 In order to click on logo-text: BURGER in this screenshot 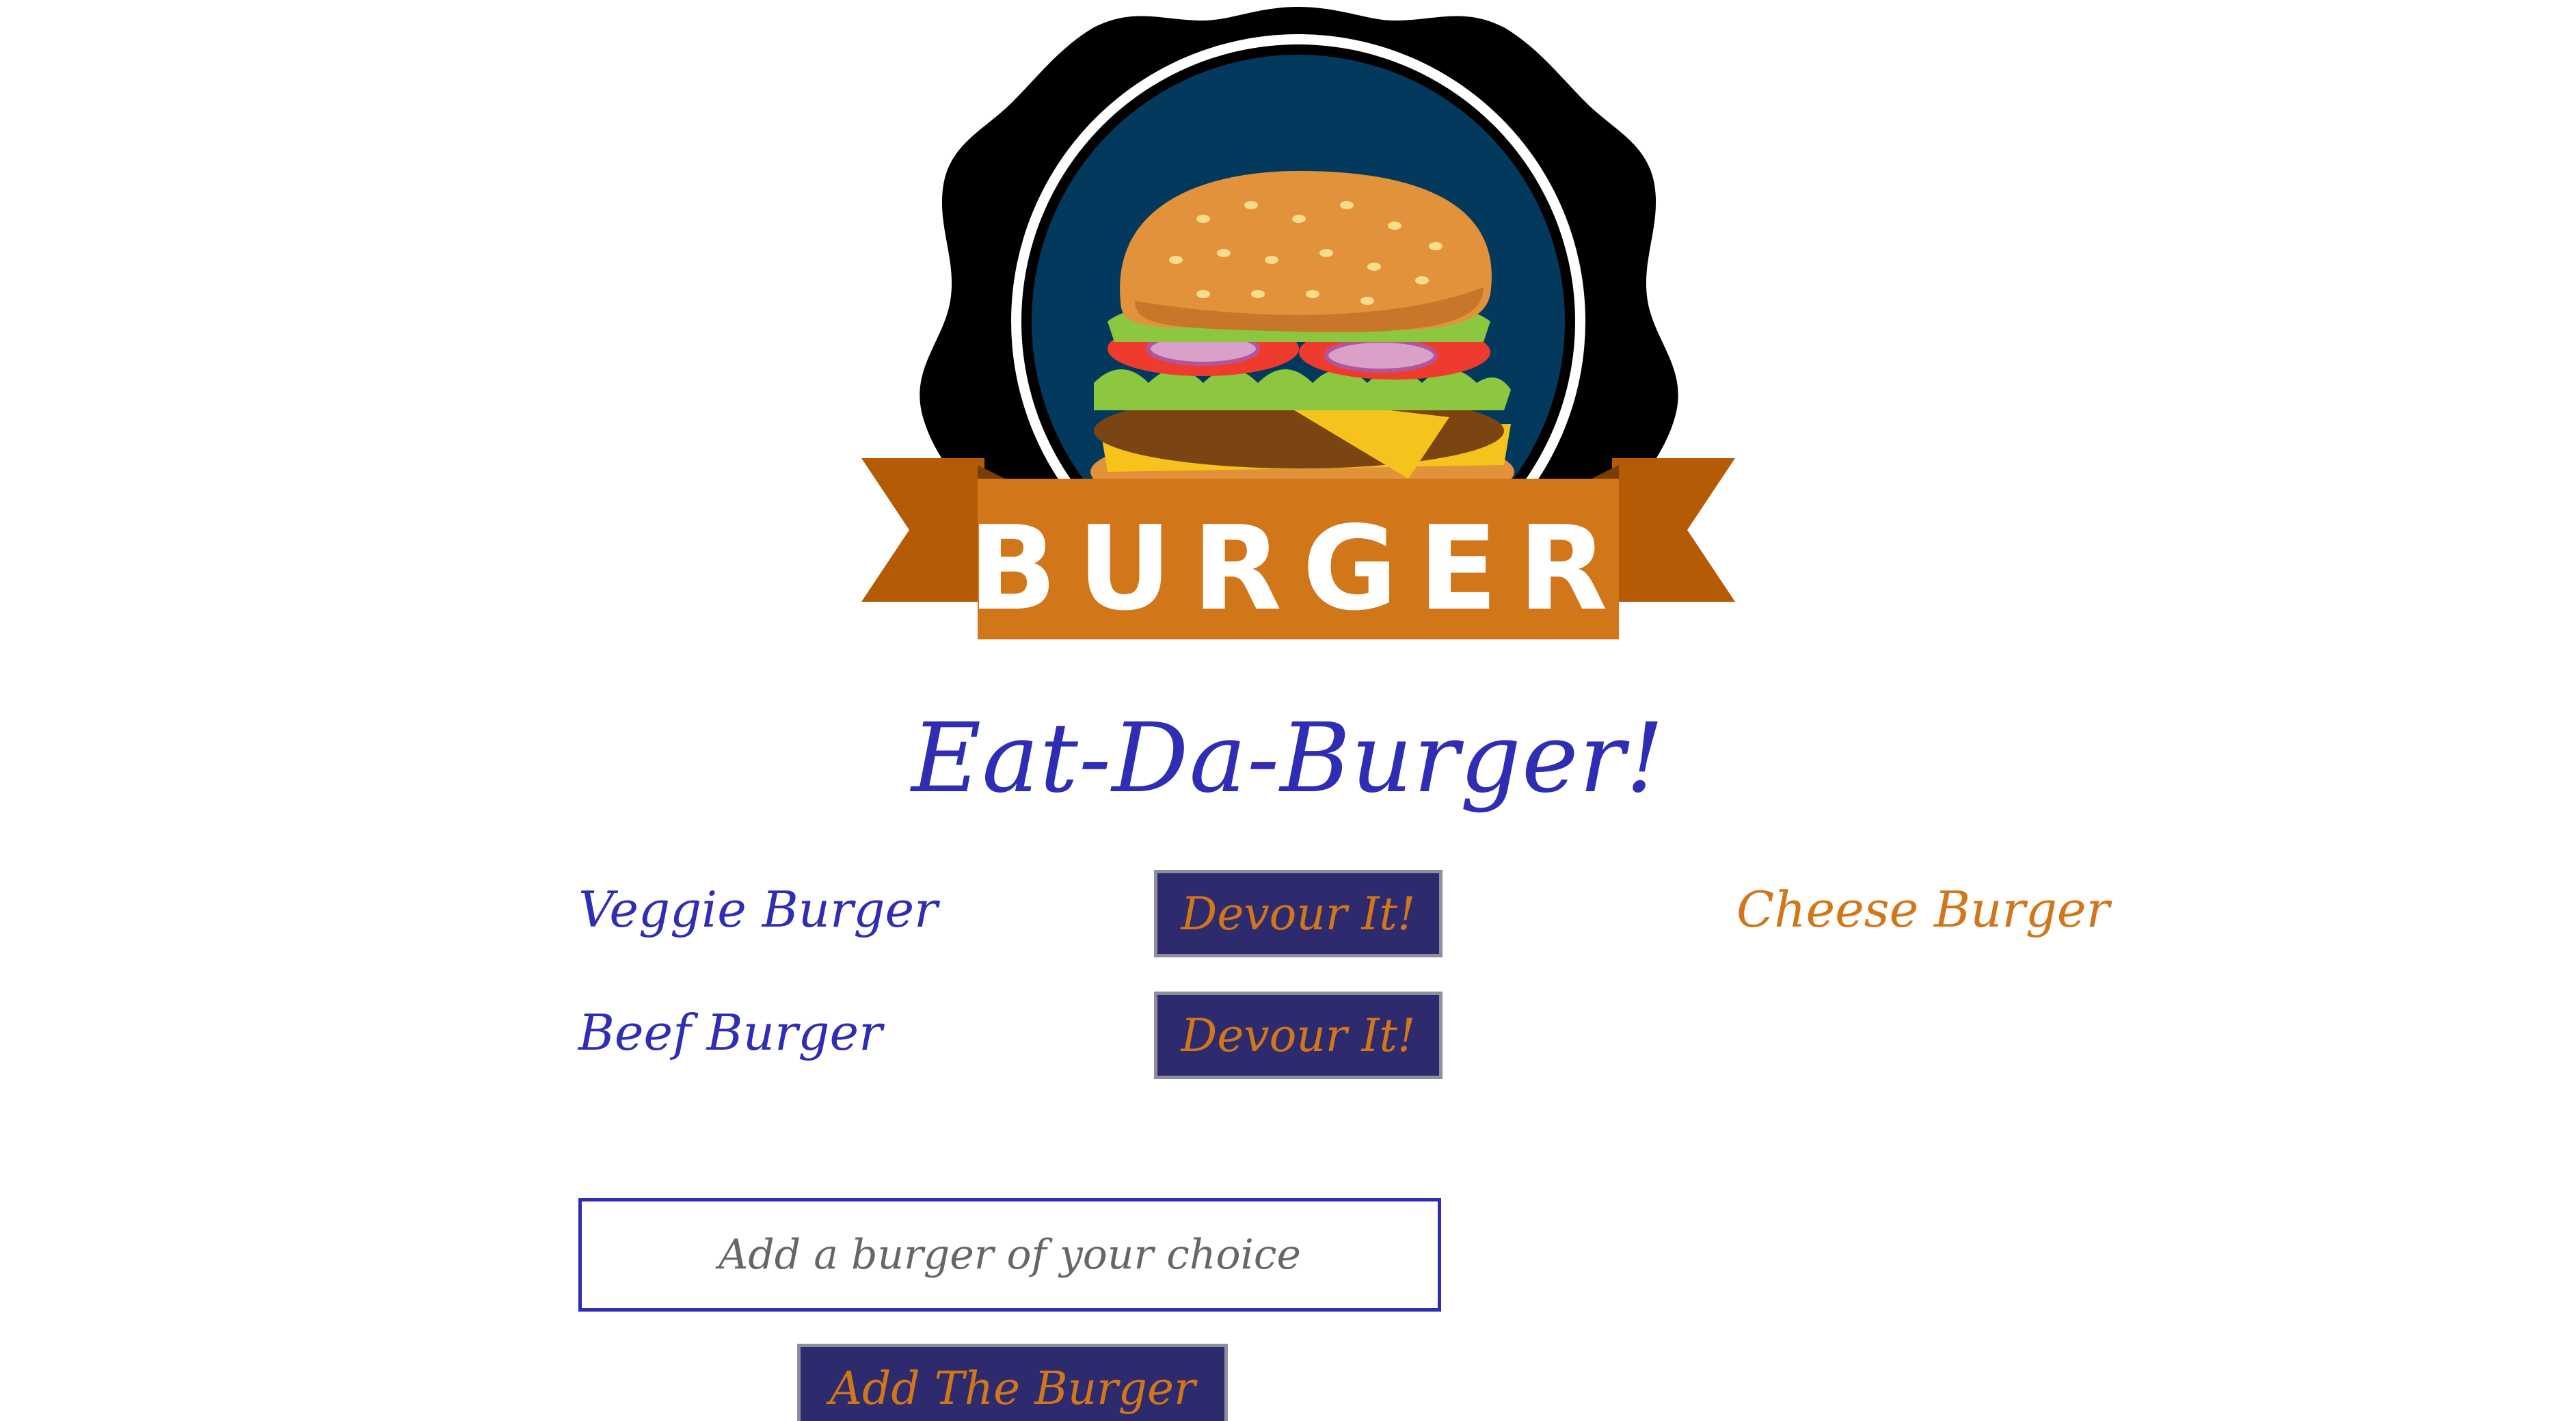, I will do `click(1298, 569)`.